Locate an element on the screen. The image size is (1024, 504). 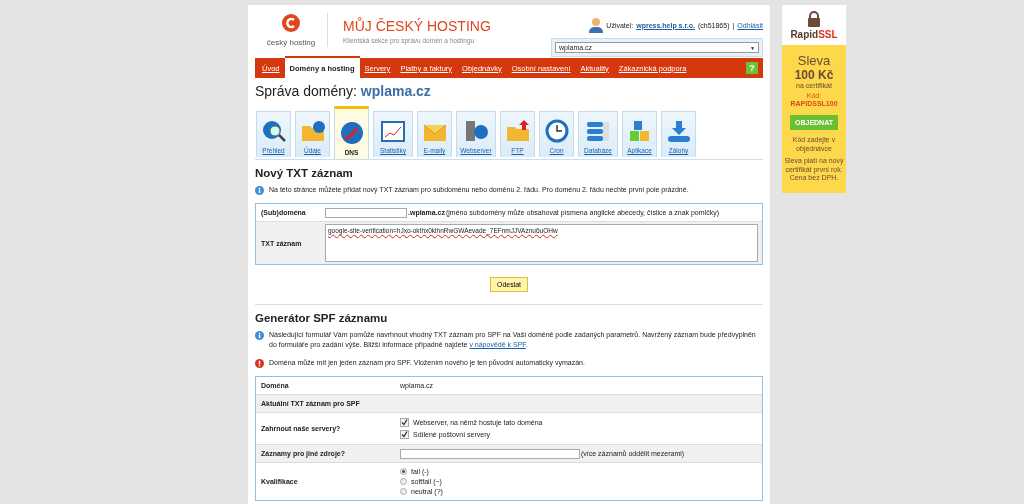
ad-text: Sleva is located at coordinates (814, 60).